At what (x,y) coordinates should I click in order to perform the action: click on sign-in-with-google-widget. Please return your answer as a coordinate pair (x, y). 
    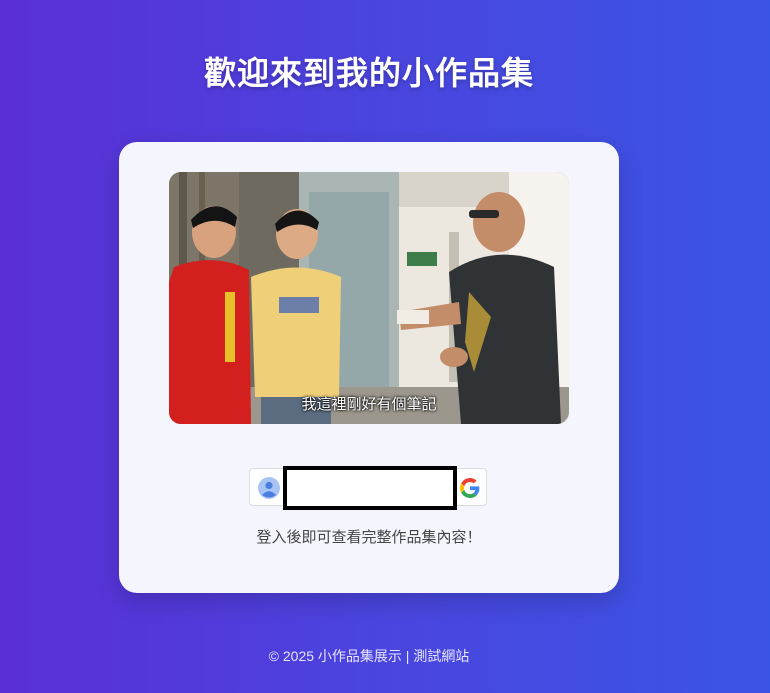
    Looking at the image, I should click on (368, 488).